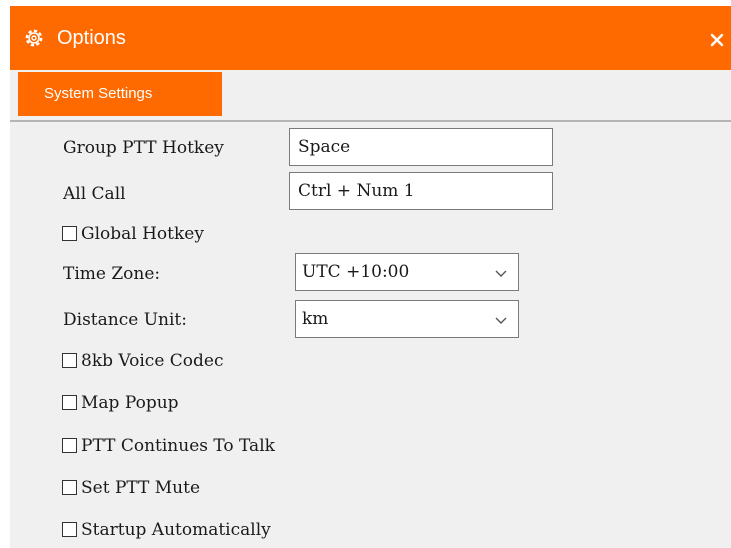  Describe the element at coordinates (717, 40) in the screenshot. I see `close-icon` at that location.